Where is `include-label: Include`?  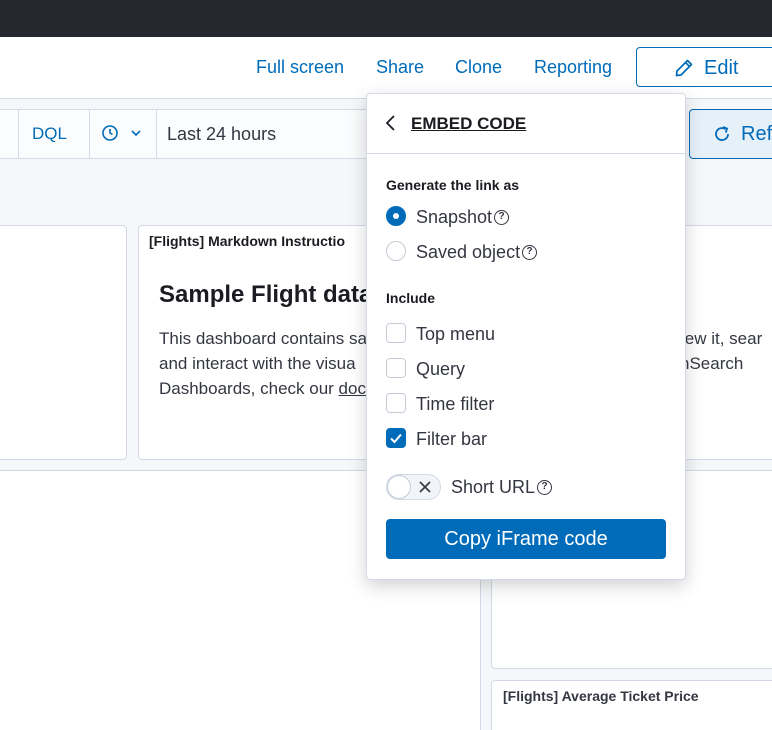
include-label: Include is located at coordinates (411, 298).